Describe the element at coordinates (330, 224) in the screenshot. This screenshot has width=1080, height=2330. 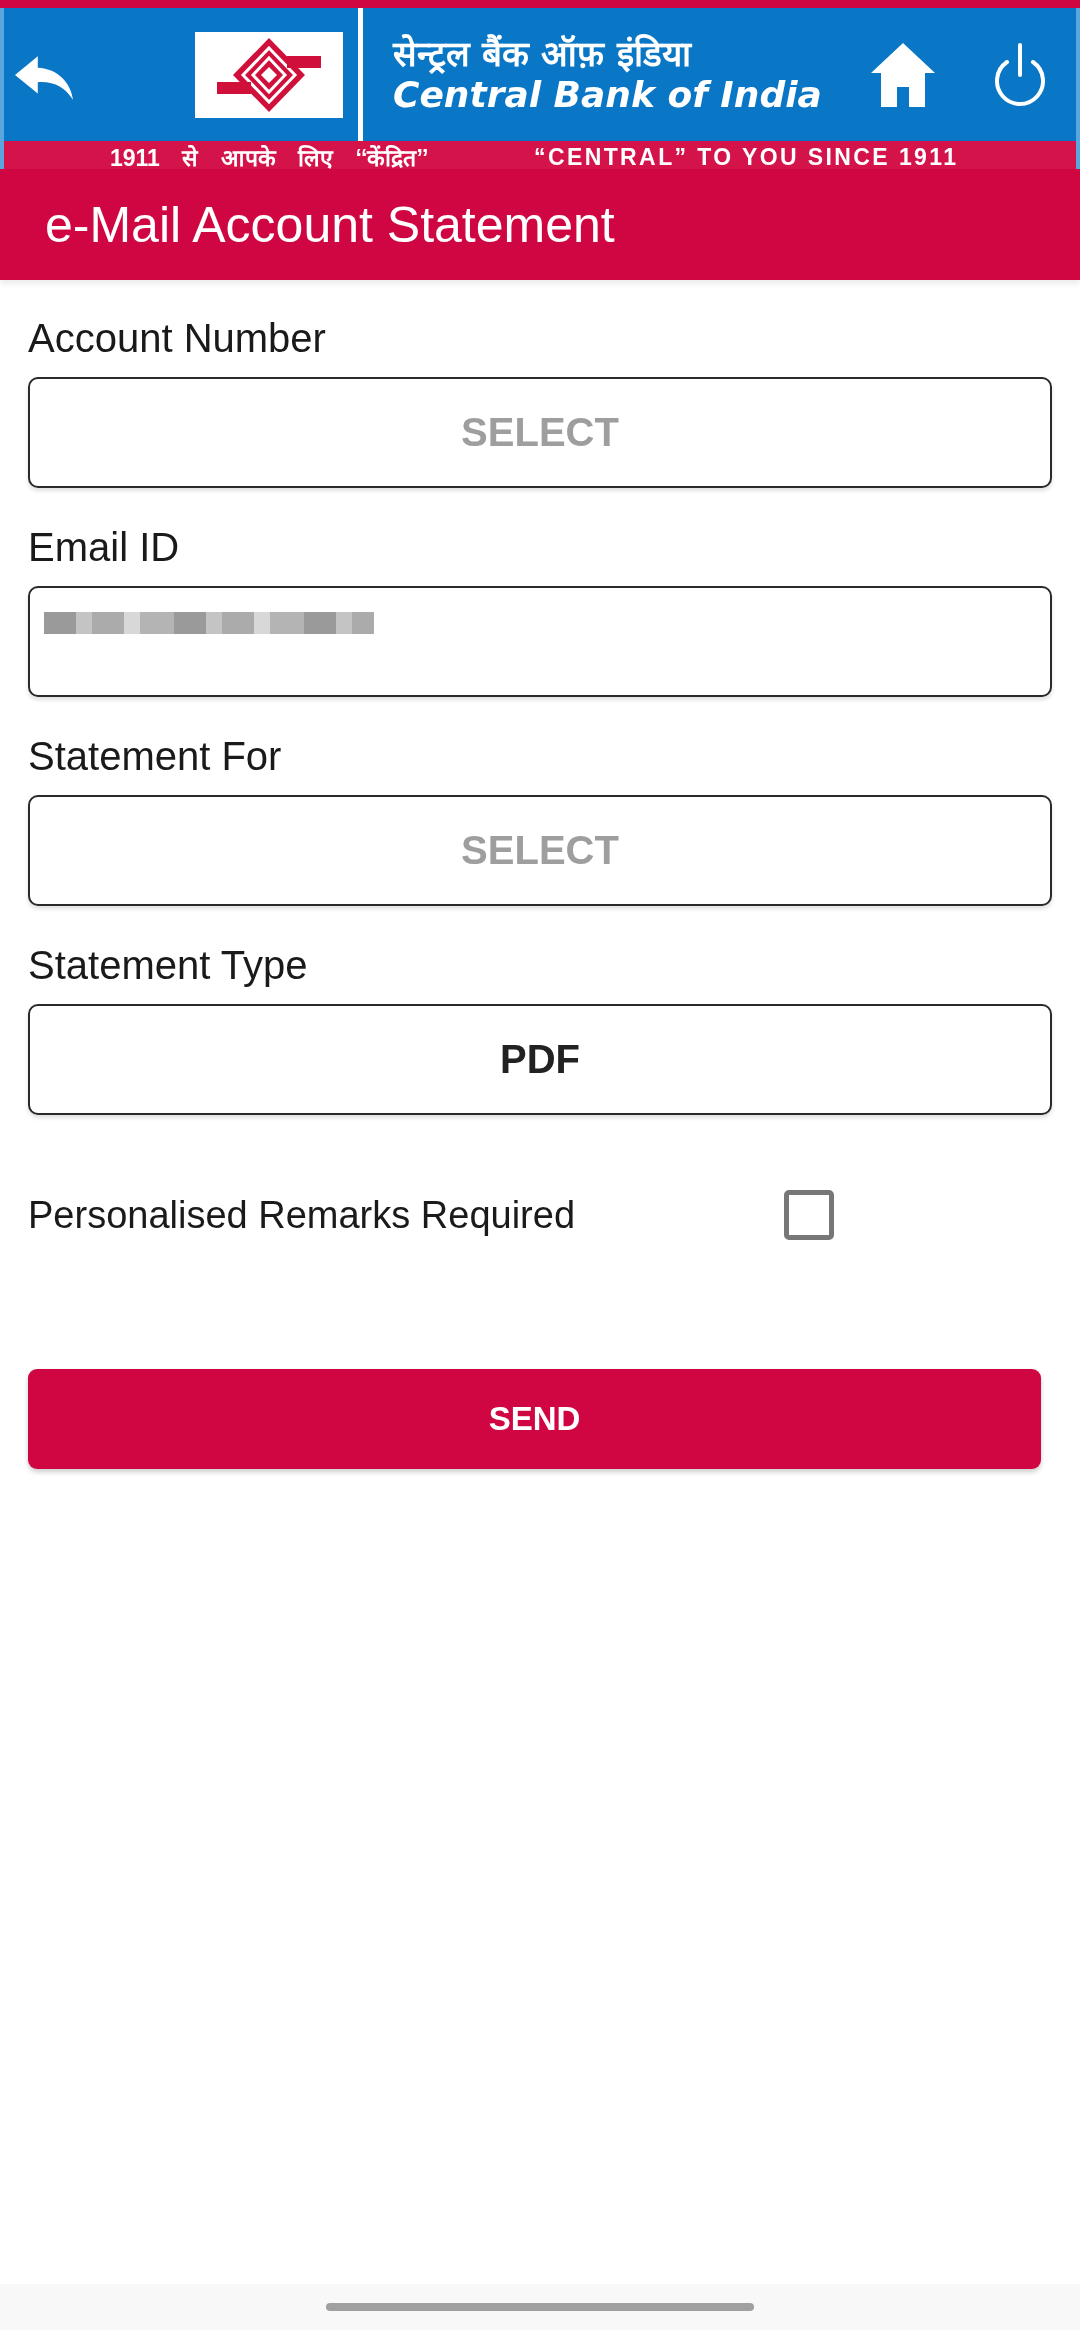
I see `page-title: e-Mail Account Statement` at that location.